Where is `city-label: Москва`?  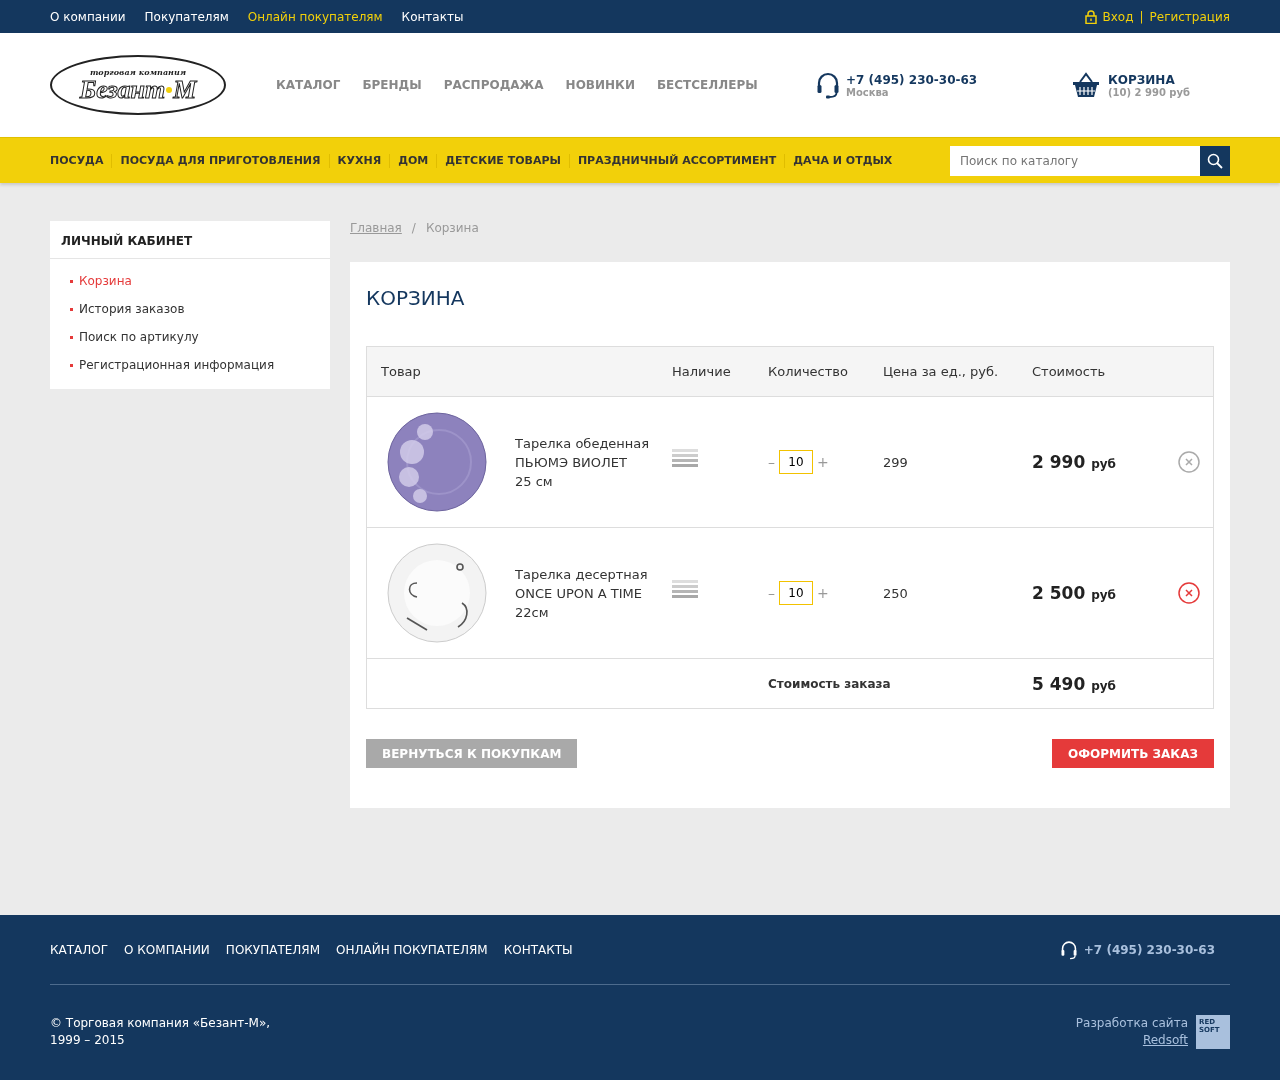 city-label: Москва is located at coordinates (868, 92).